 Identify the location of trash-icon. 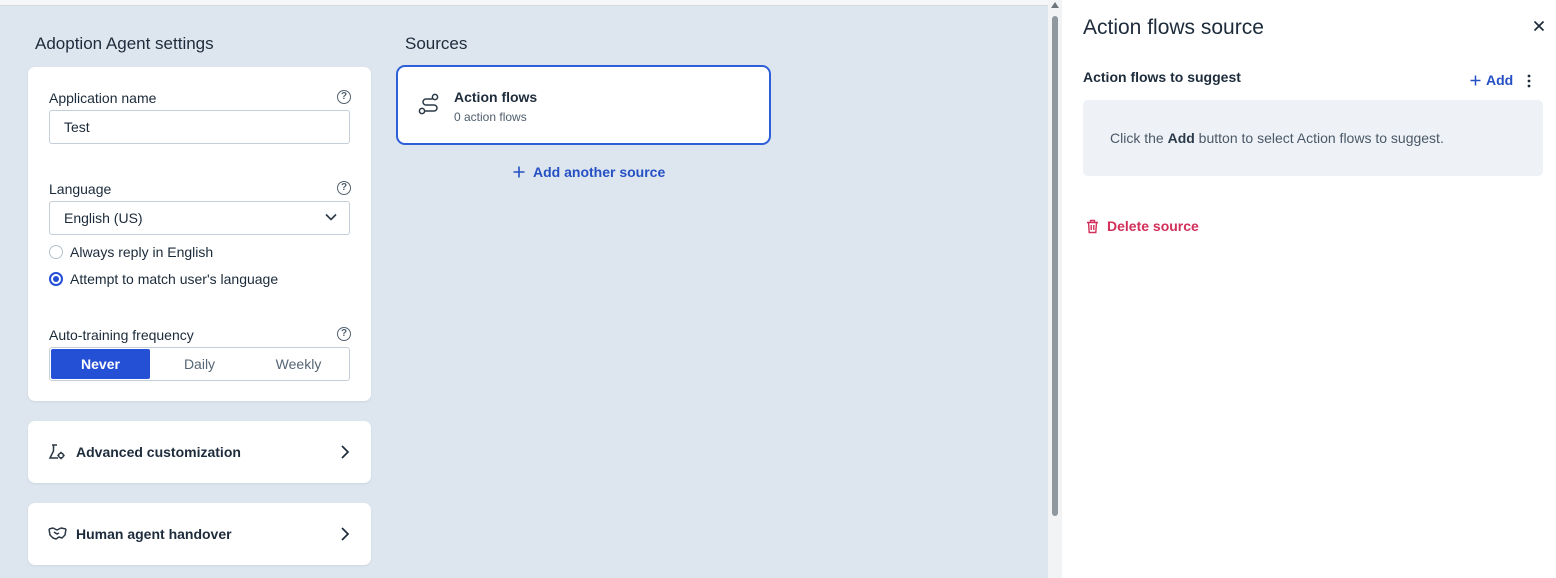
(1092, 226).